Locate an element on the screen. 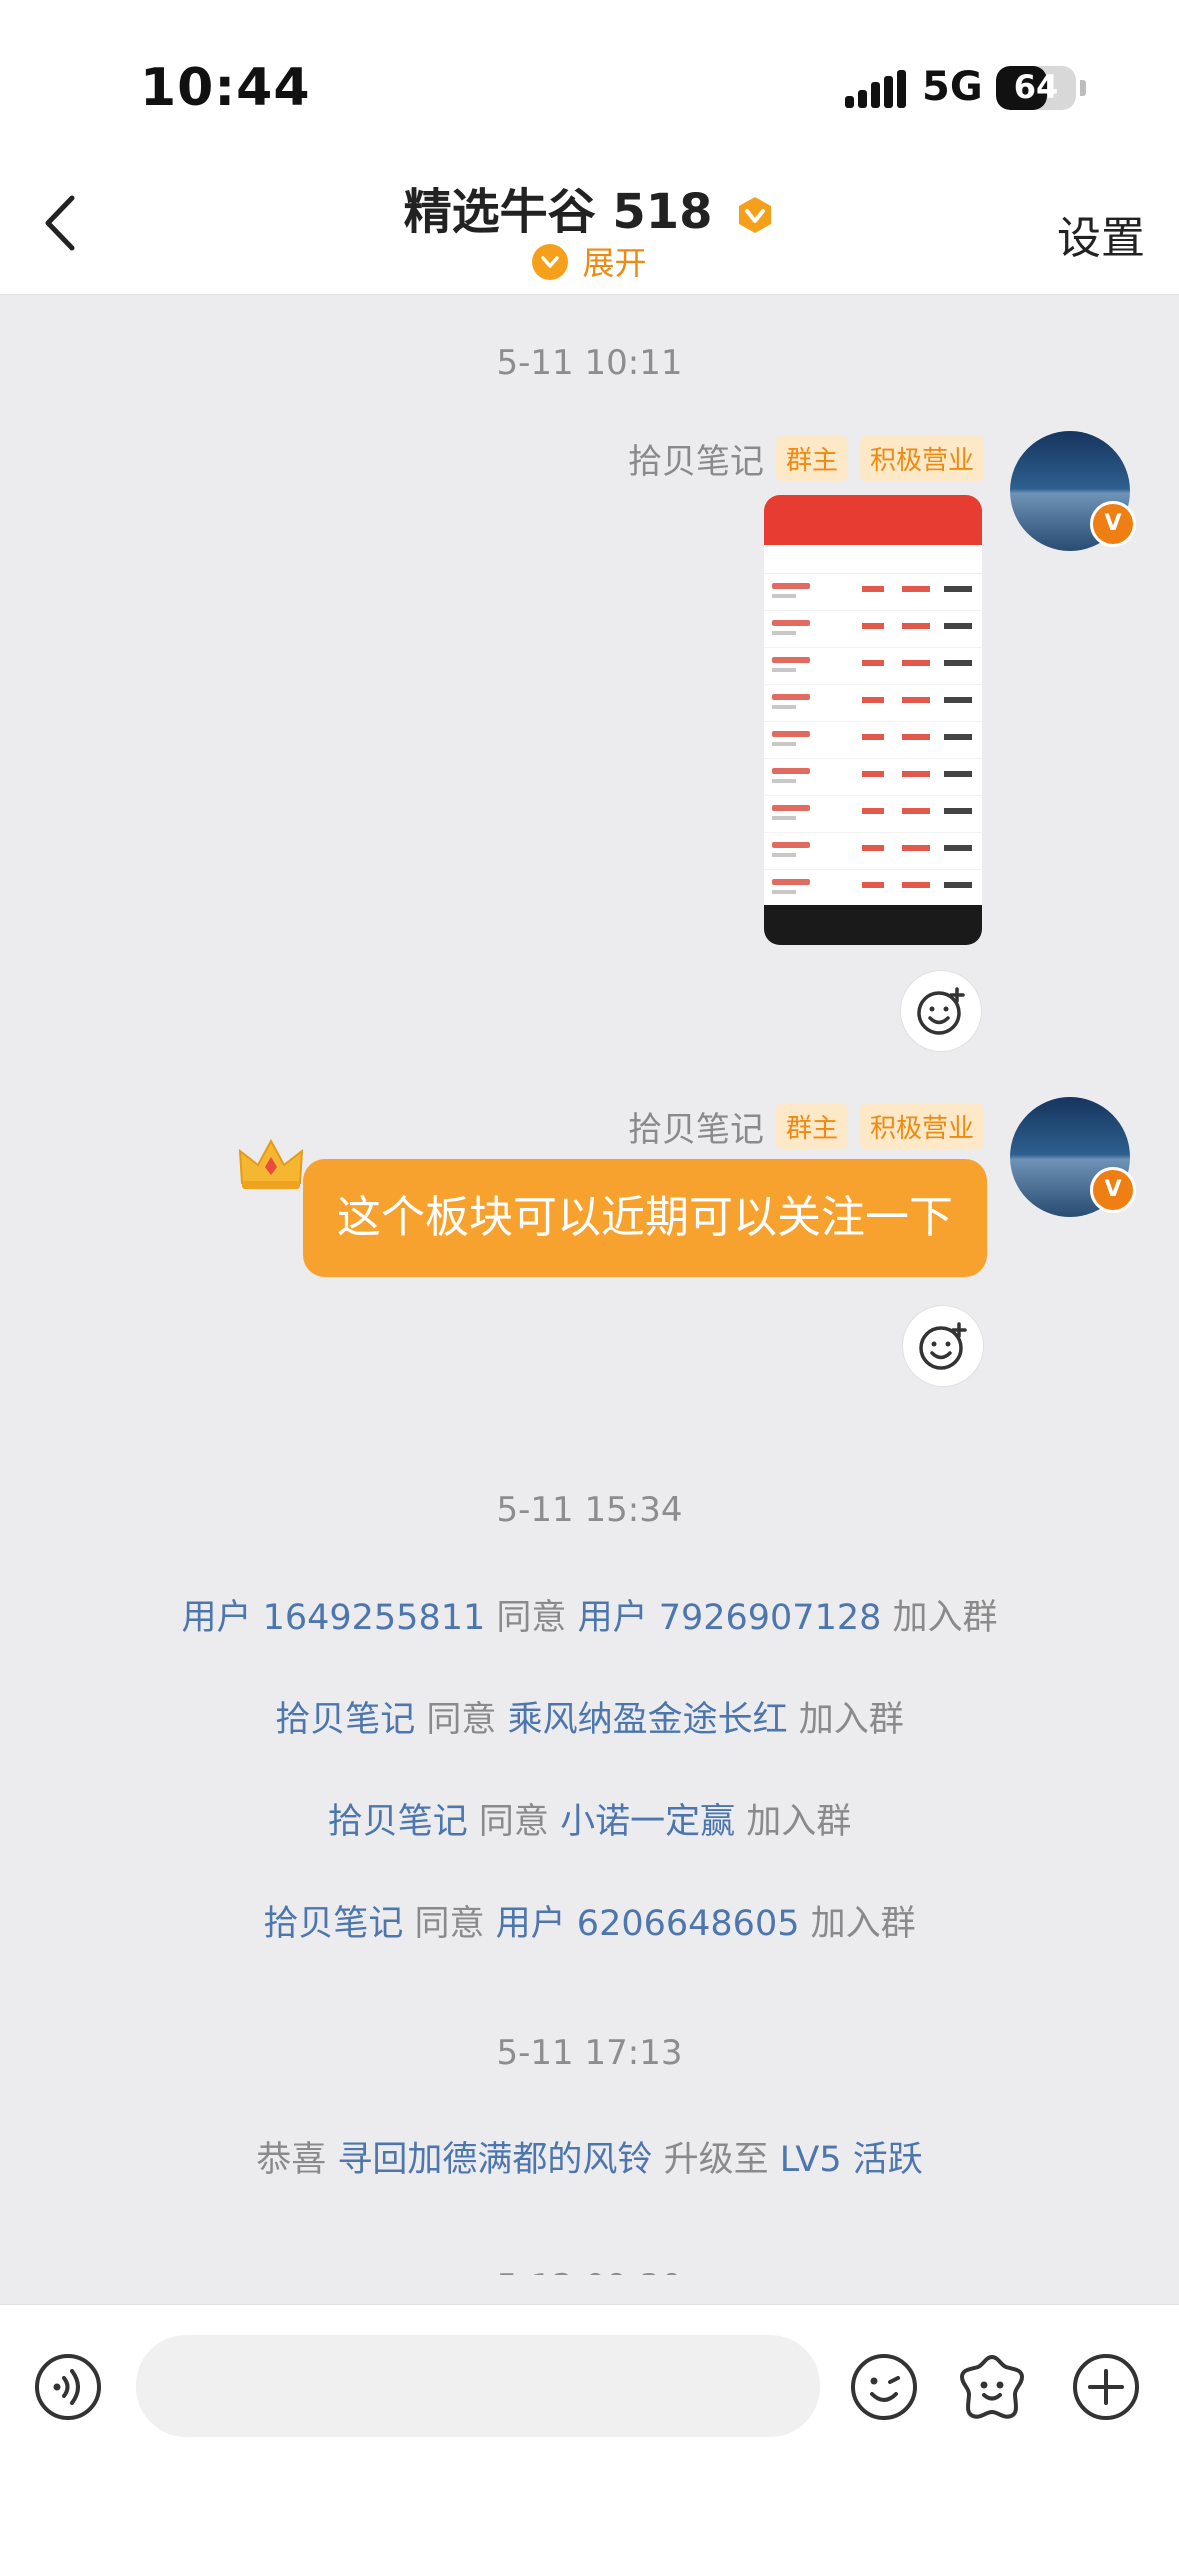 This screenshot has width=1179, height=2557. message-timestamp: 5-12 09:30 is located at coordinates (589, 2271).